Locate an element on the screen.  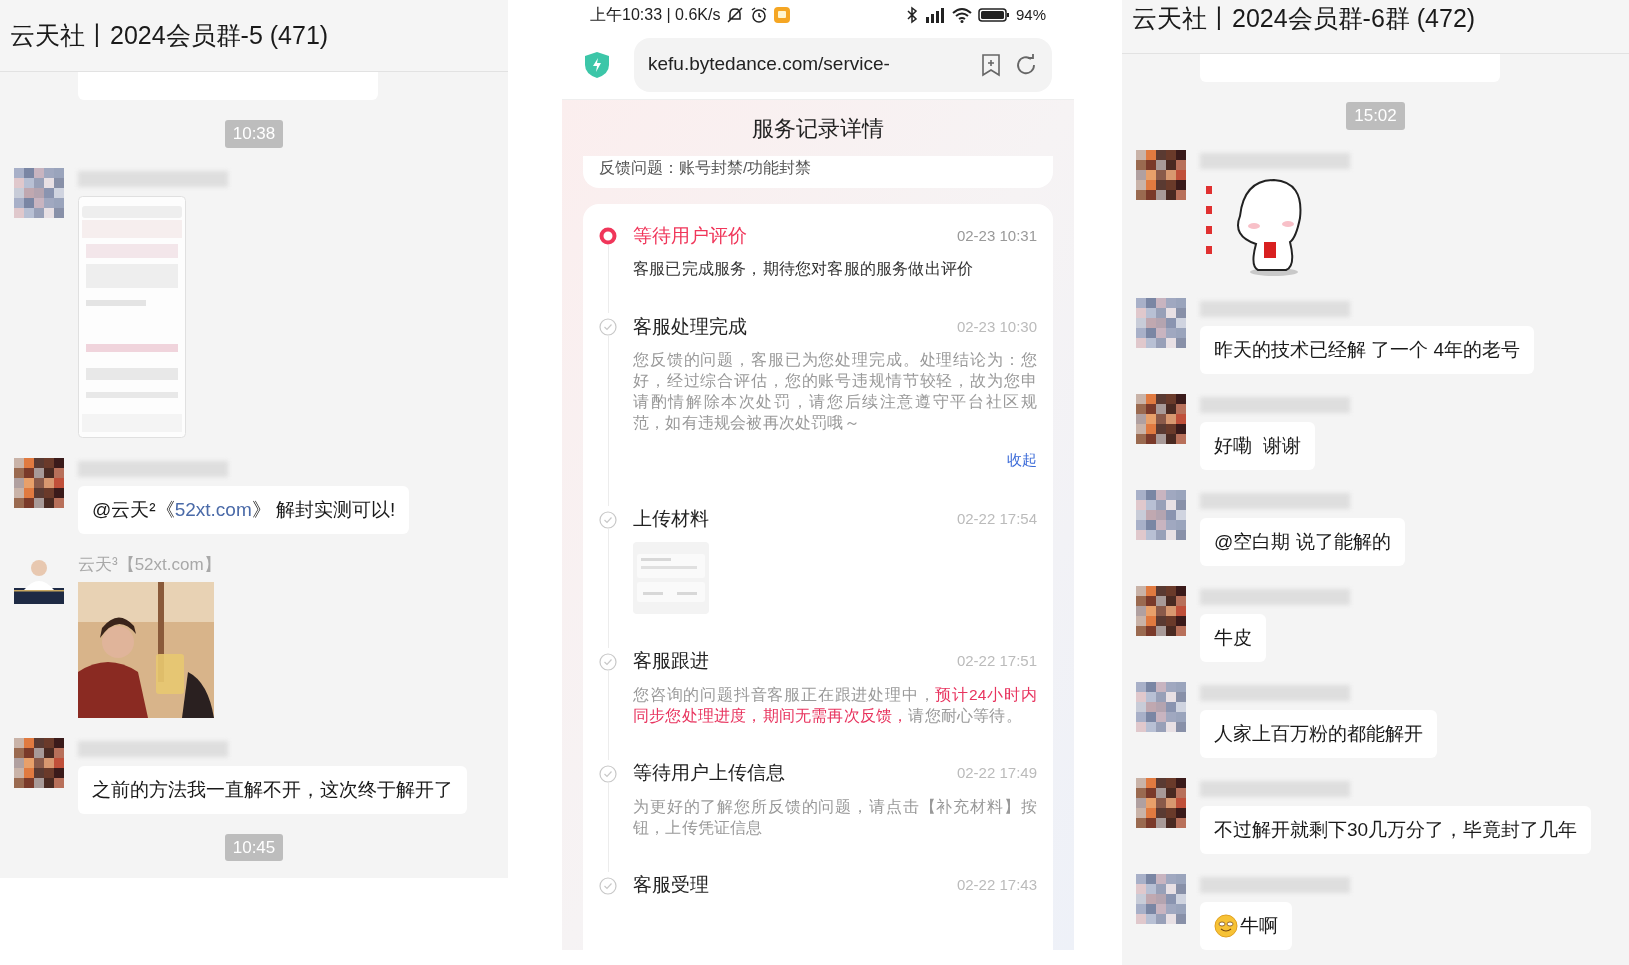
alarm-icon is located at coordinates (759, 15).